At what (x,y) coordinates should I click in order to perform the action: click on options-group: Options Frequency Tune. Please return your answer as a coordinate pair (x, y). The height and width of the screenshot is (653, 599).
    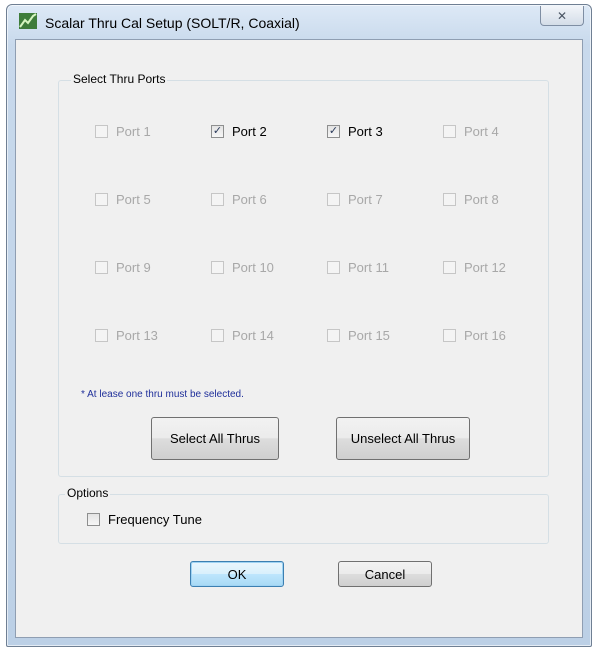
    Looking at the image, I should click on (303, 515).